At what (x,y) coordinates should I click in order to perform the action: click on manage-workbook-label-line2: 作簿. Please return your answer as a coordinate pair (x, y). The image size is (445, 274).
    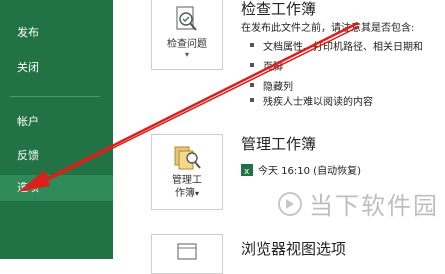
    Looking at the image, I should click on (184, 193).